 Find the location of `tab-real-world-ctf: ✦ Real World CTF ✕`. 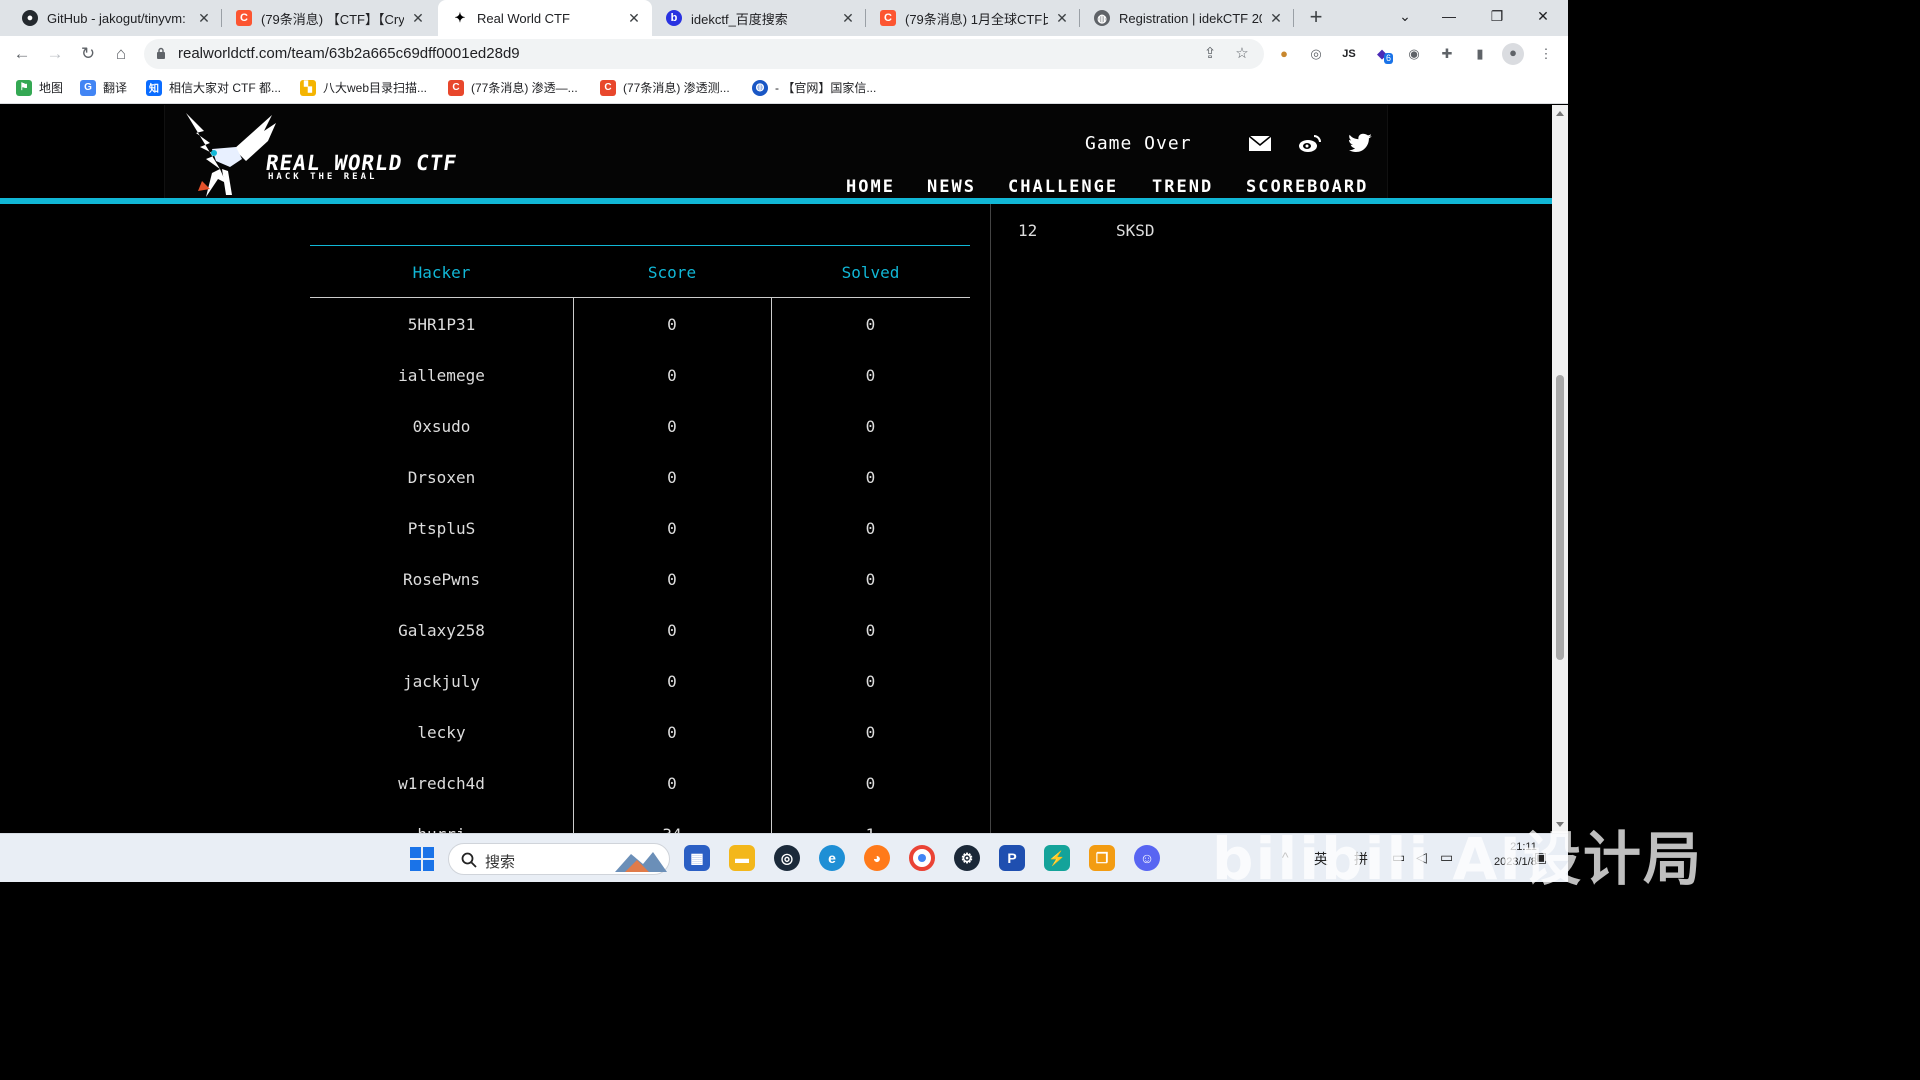

tab-real-world-ctf: ✦ Real World CTF ✕ is located at coordinates (545, 18).